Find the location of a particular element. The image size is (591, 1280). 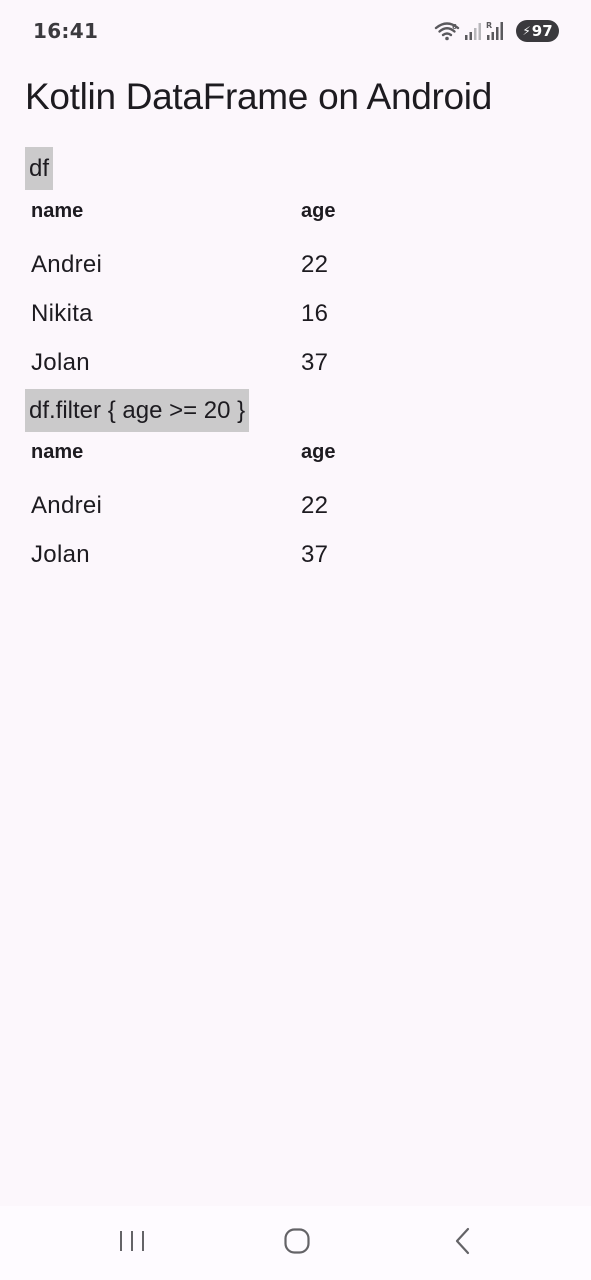

battery-charging-icon: ⚡ 97 is located at coordinates (537, 31).